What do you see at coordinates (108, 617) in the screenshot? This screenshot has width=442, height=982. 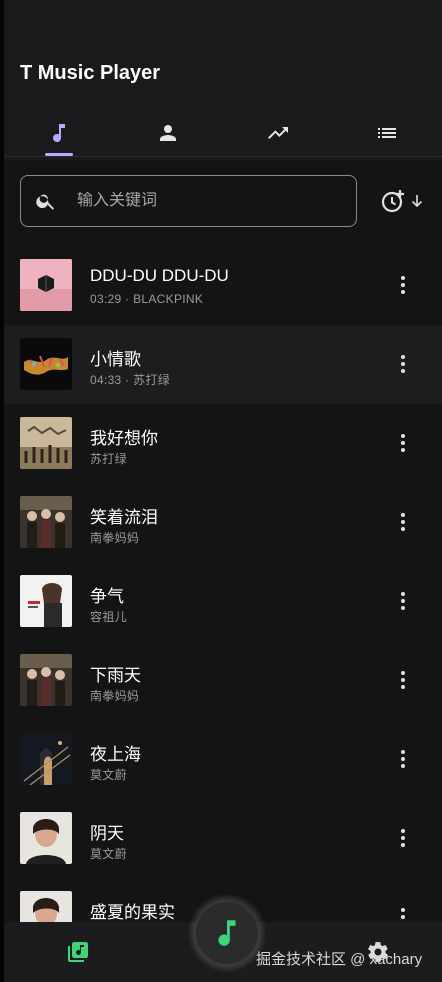 I see `song-subtitle: 容祖儿` at bounding box center [108, 617].